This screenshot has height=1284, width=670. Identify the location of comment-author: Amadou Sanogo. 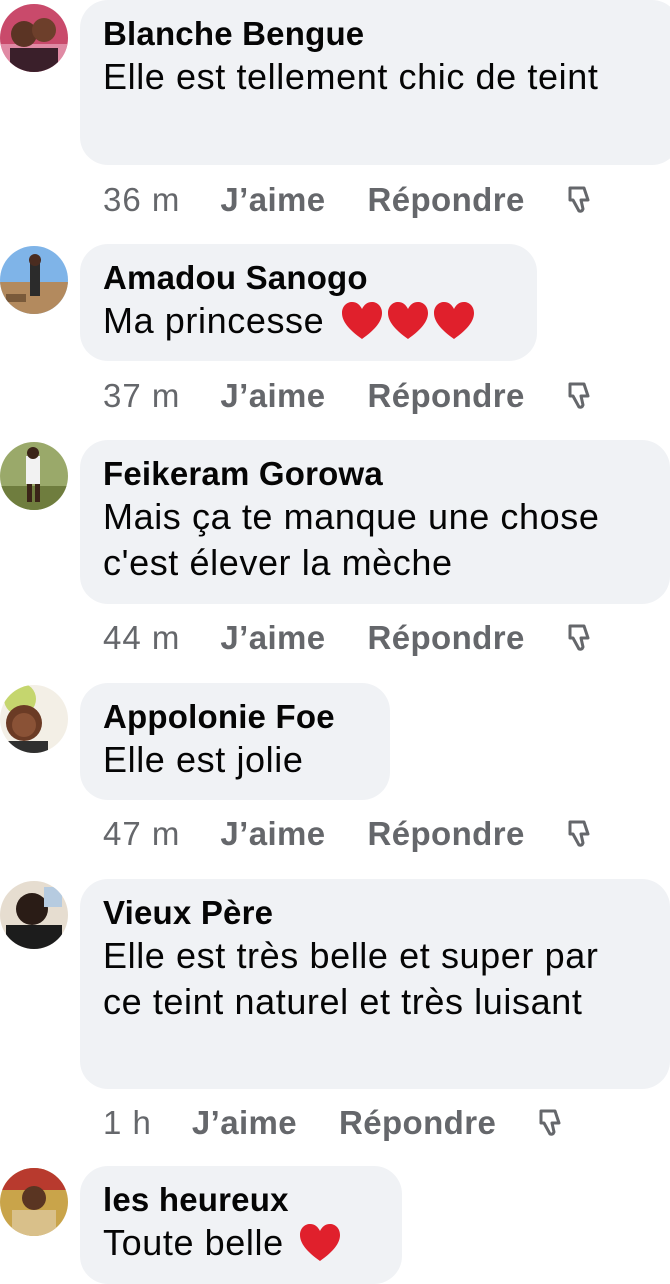
(309, 278).